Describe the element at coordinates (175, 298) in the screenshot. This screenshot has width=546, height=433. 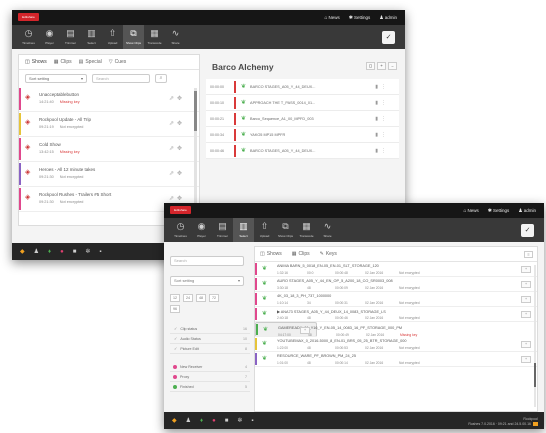
I see `page-size-chip: 12` at that location.